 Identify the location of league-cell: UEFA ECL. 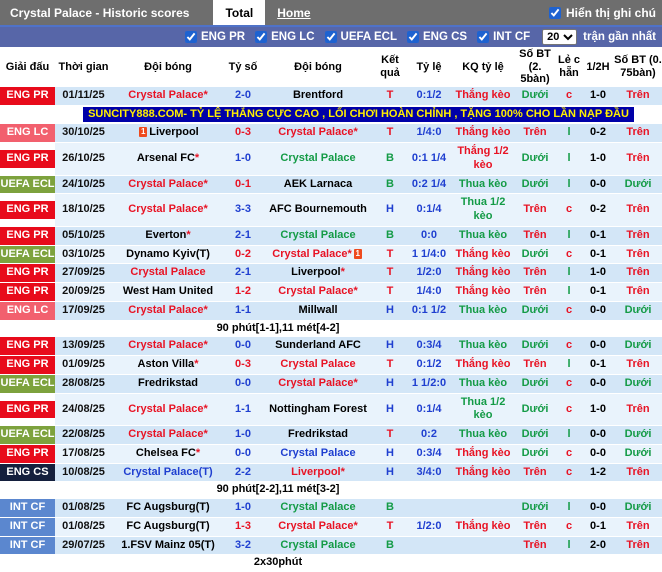
(27, 185).